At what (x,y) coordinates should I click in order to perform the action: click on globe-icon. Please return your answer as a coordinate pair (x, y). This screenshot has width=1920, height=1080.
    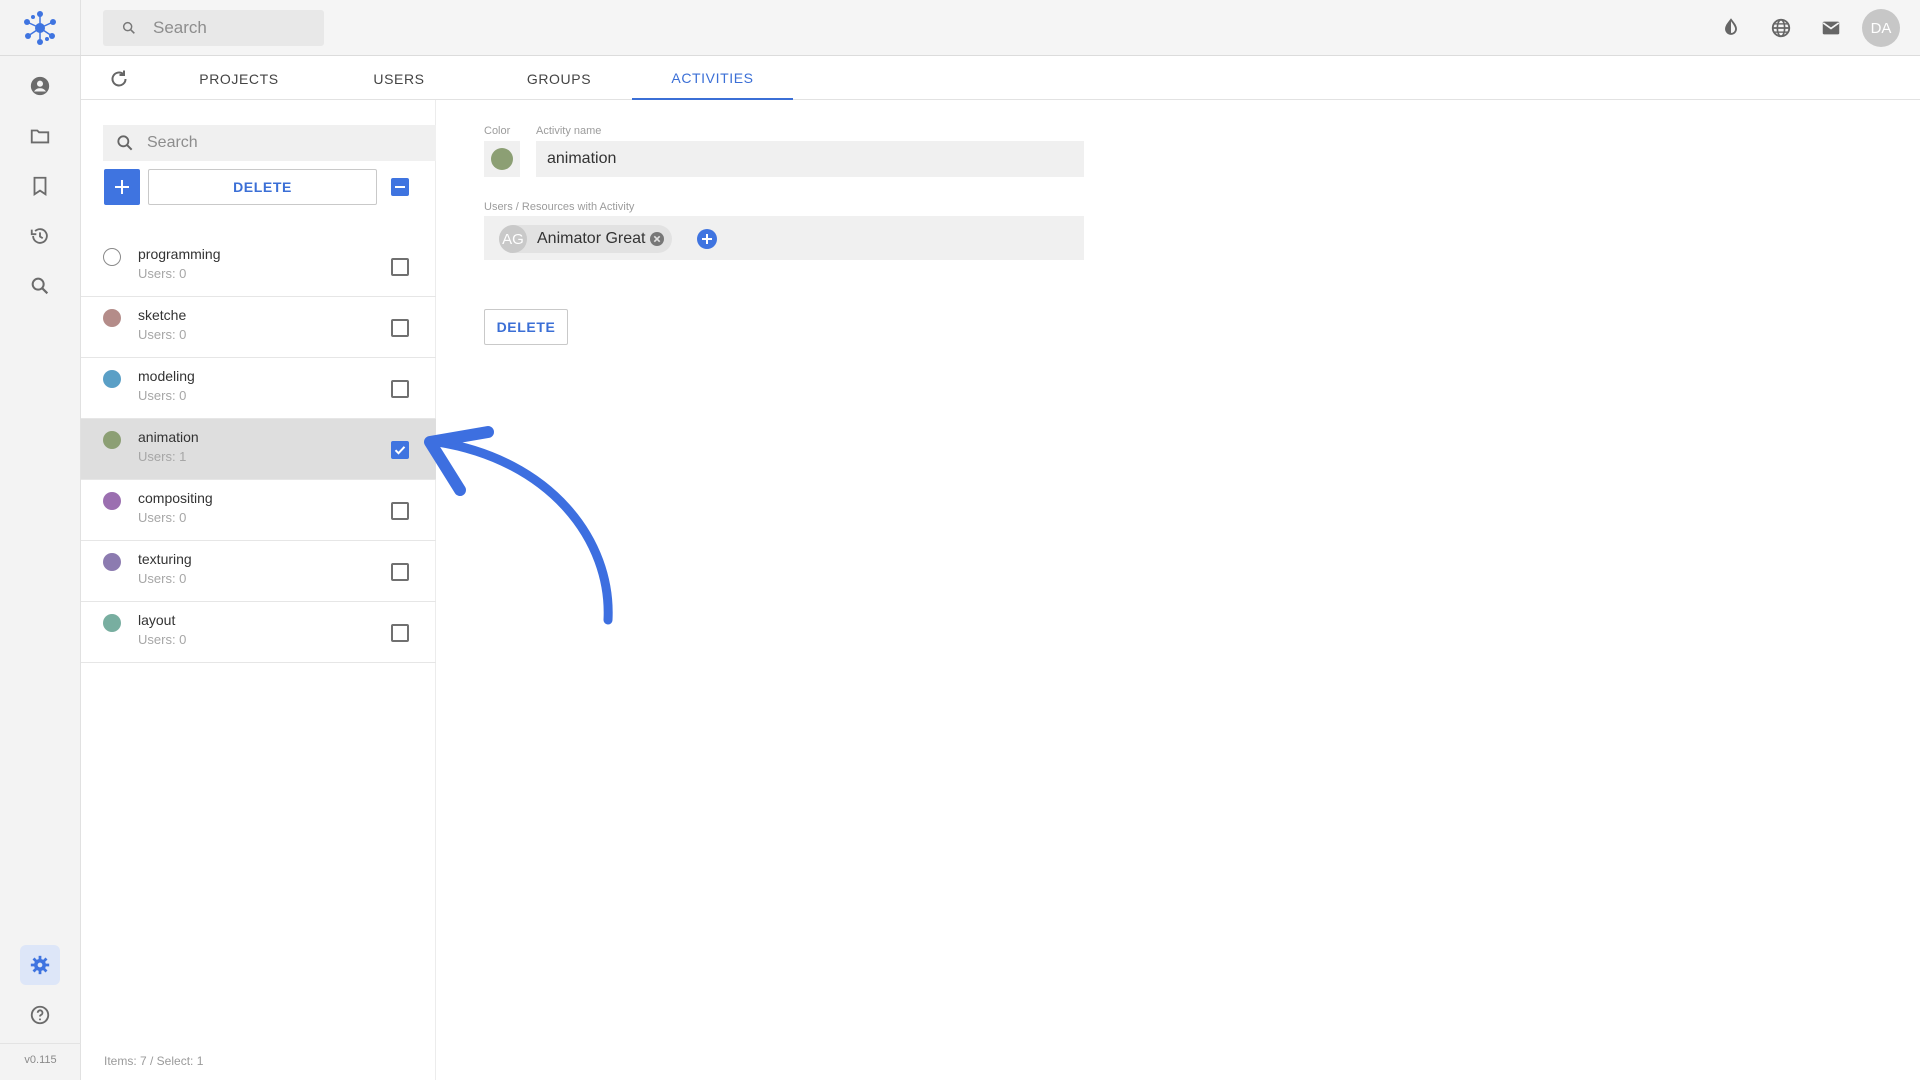
    Looking at the image, I should click on (1781, 28).